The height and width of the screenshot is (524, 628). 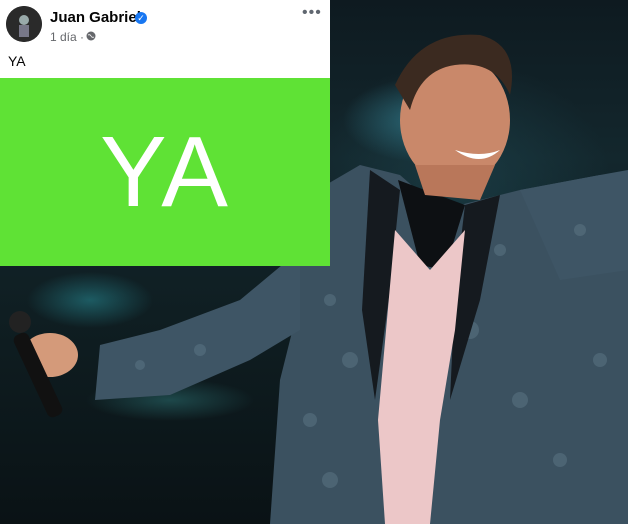 What do you see at coordinates (91, 36) in the screenshot?
I see `globe-icon` at bounding box center [91, 36].